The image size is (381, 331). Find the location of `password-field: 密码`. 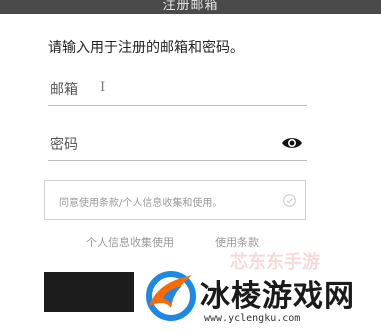

password-field: 密码 is located at coordinates (177, 145).